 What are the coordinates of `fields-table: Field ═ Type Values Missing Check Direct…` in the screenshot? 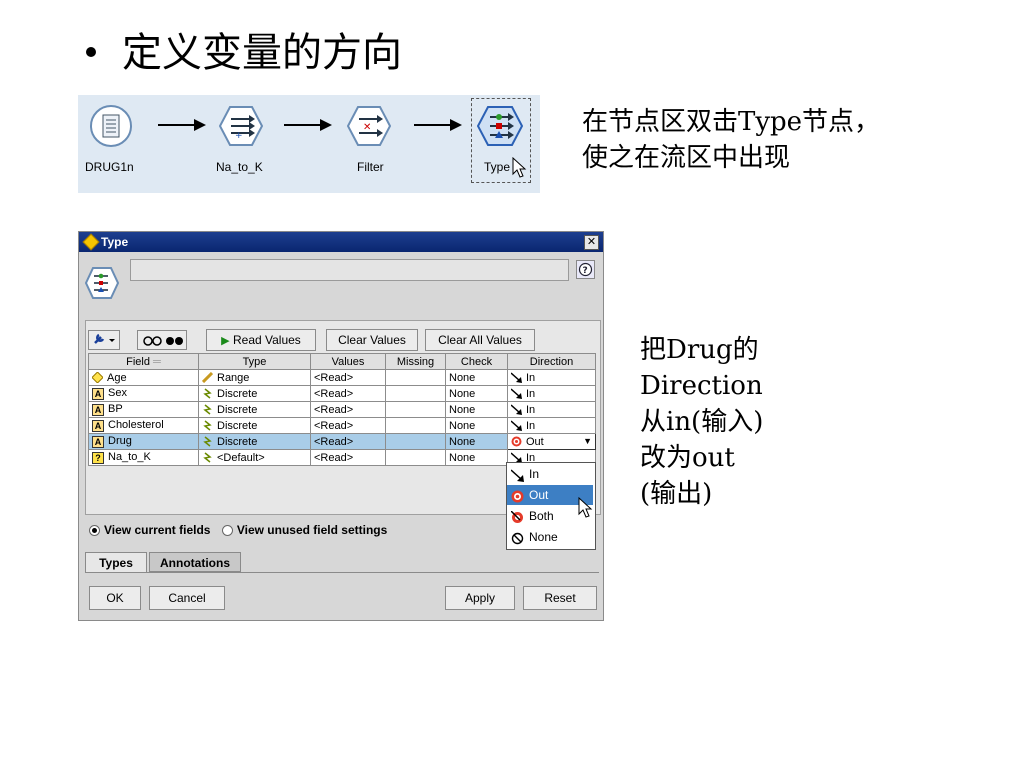 It's located at (342, 409).